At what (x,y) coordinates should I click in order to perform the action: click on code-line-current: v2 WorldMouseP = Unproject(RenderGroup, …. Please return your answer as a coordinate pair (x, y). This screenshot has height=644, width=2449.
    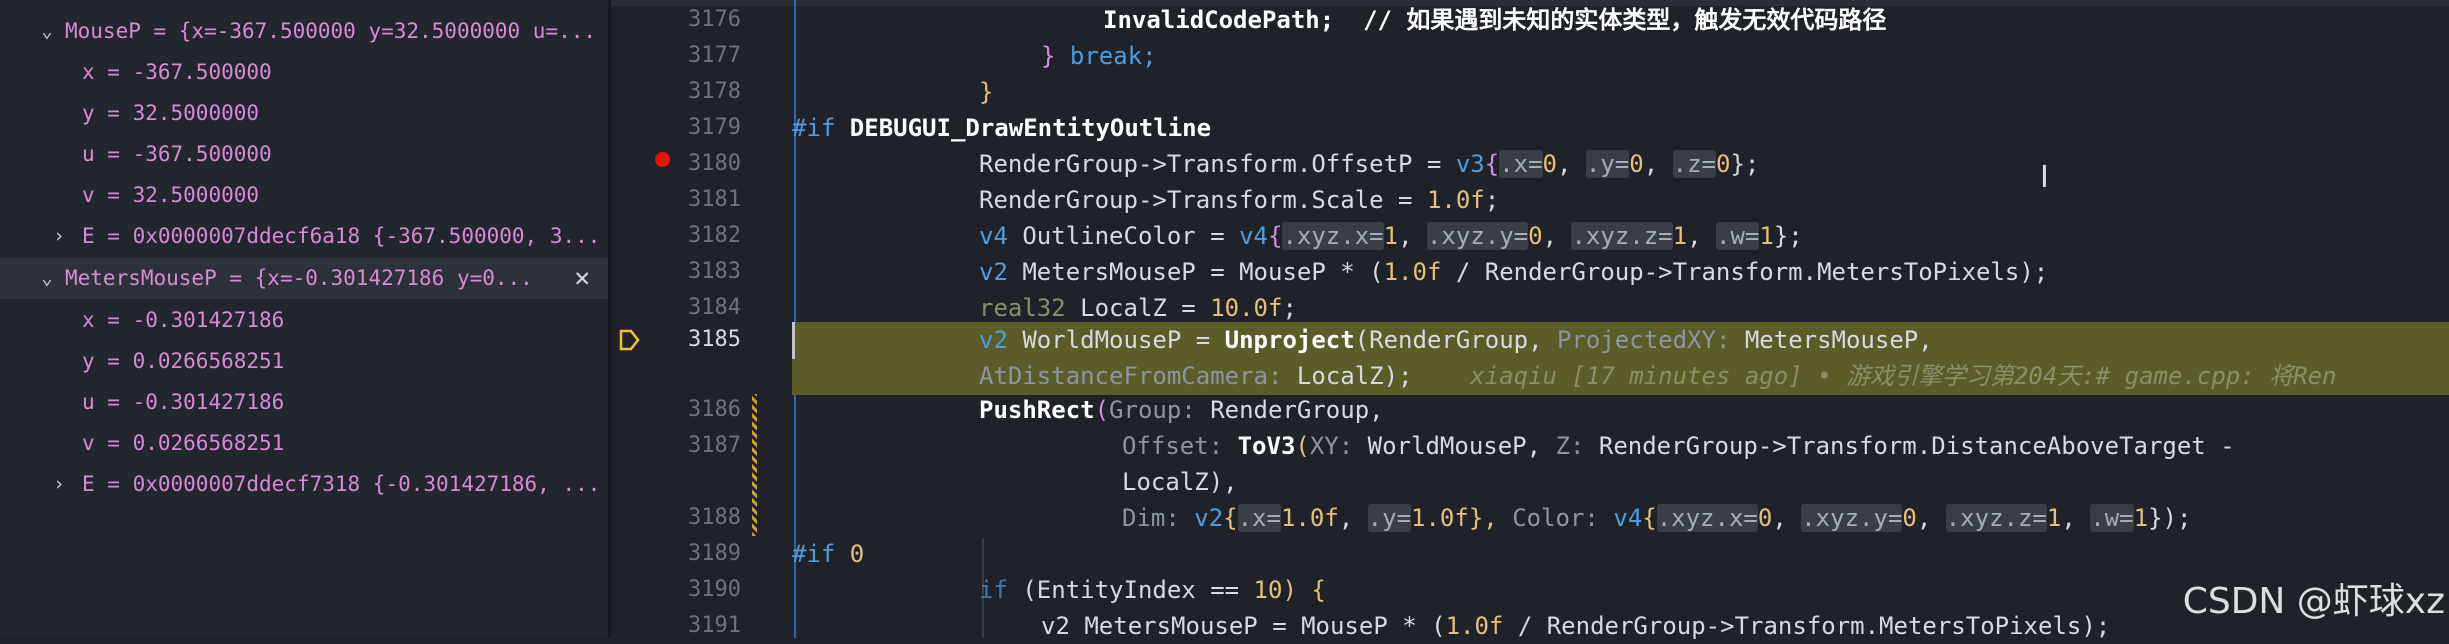
    Looking at the image, I should click on (1456, 340).